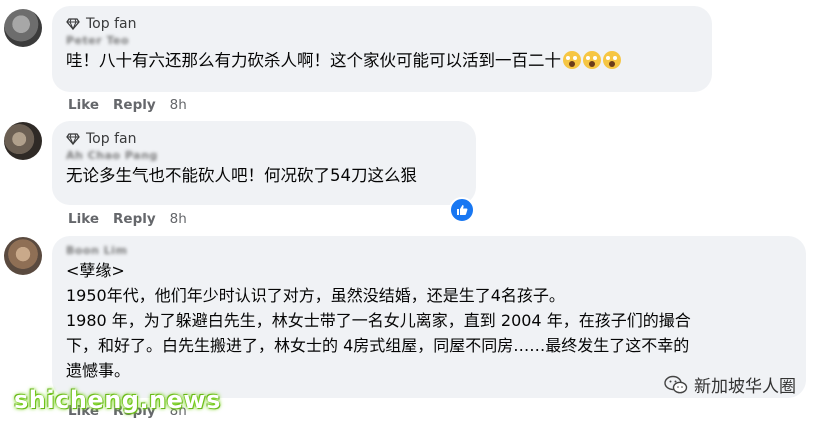  I want to click on author-name: Peter Teo, so click(382, 41).